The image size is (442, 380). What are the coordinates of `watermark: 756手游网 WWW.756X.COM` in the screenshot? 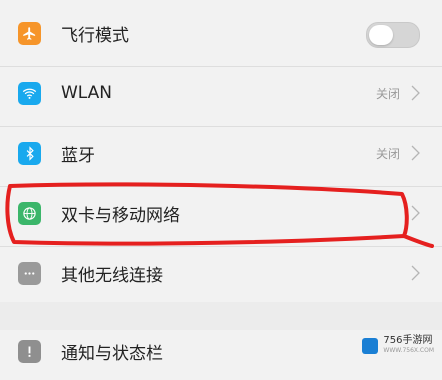 It's located at (398, 346).